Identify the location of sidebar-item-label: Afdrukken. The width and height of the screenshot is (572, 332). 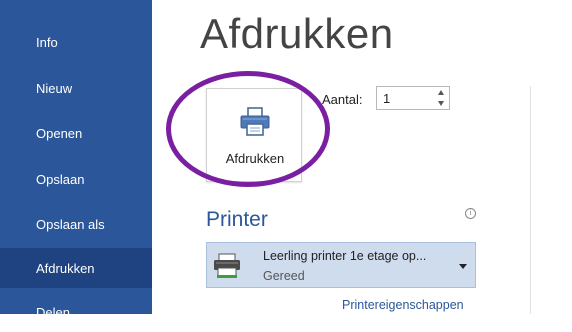
(65, 268).